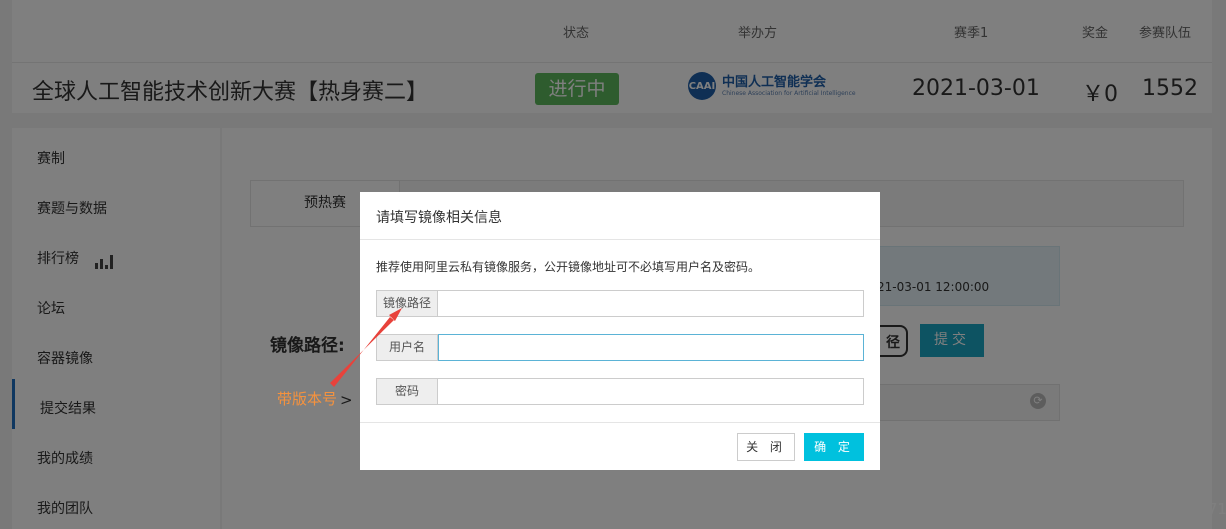 This screenshot has height=529, width=1226. I want to click on annotation-arrow-icon, so click(366, 347).